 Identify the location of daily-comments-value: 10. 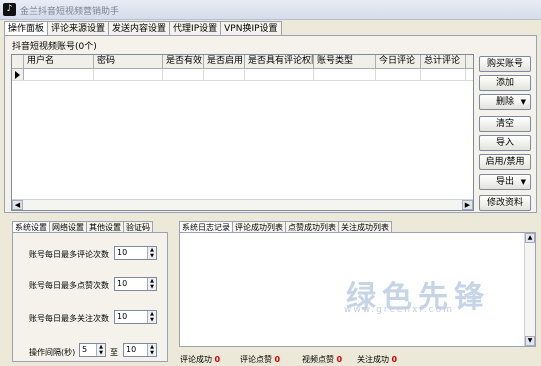
(122, 252).